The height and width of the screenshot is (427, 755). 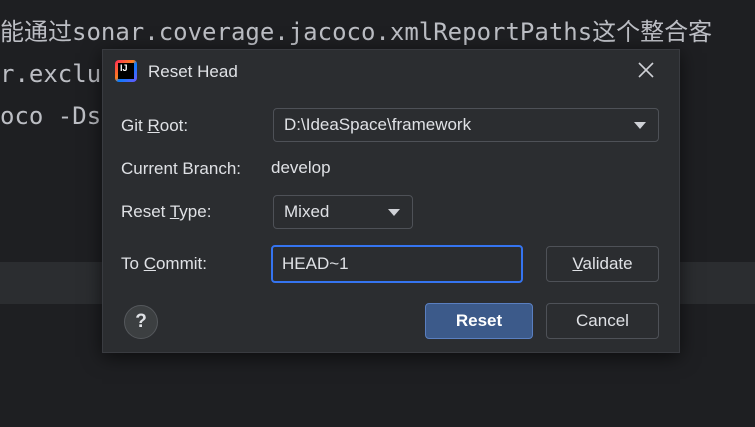 I want to click on git-root-label: Git Root:, so click(x=155, y=125).